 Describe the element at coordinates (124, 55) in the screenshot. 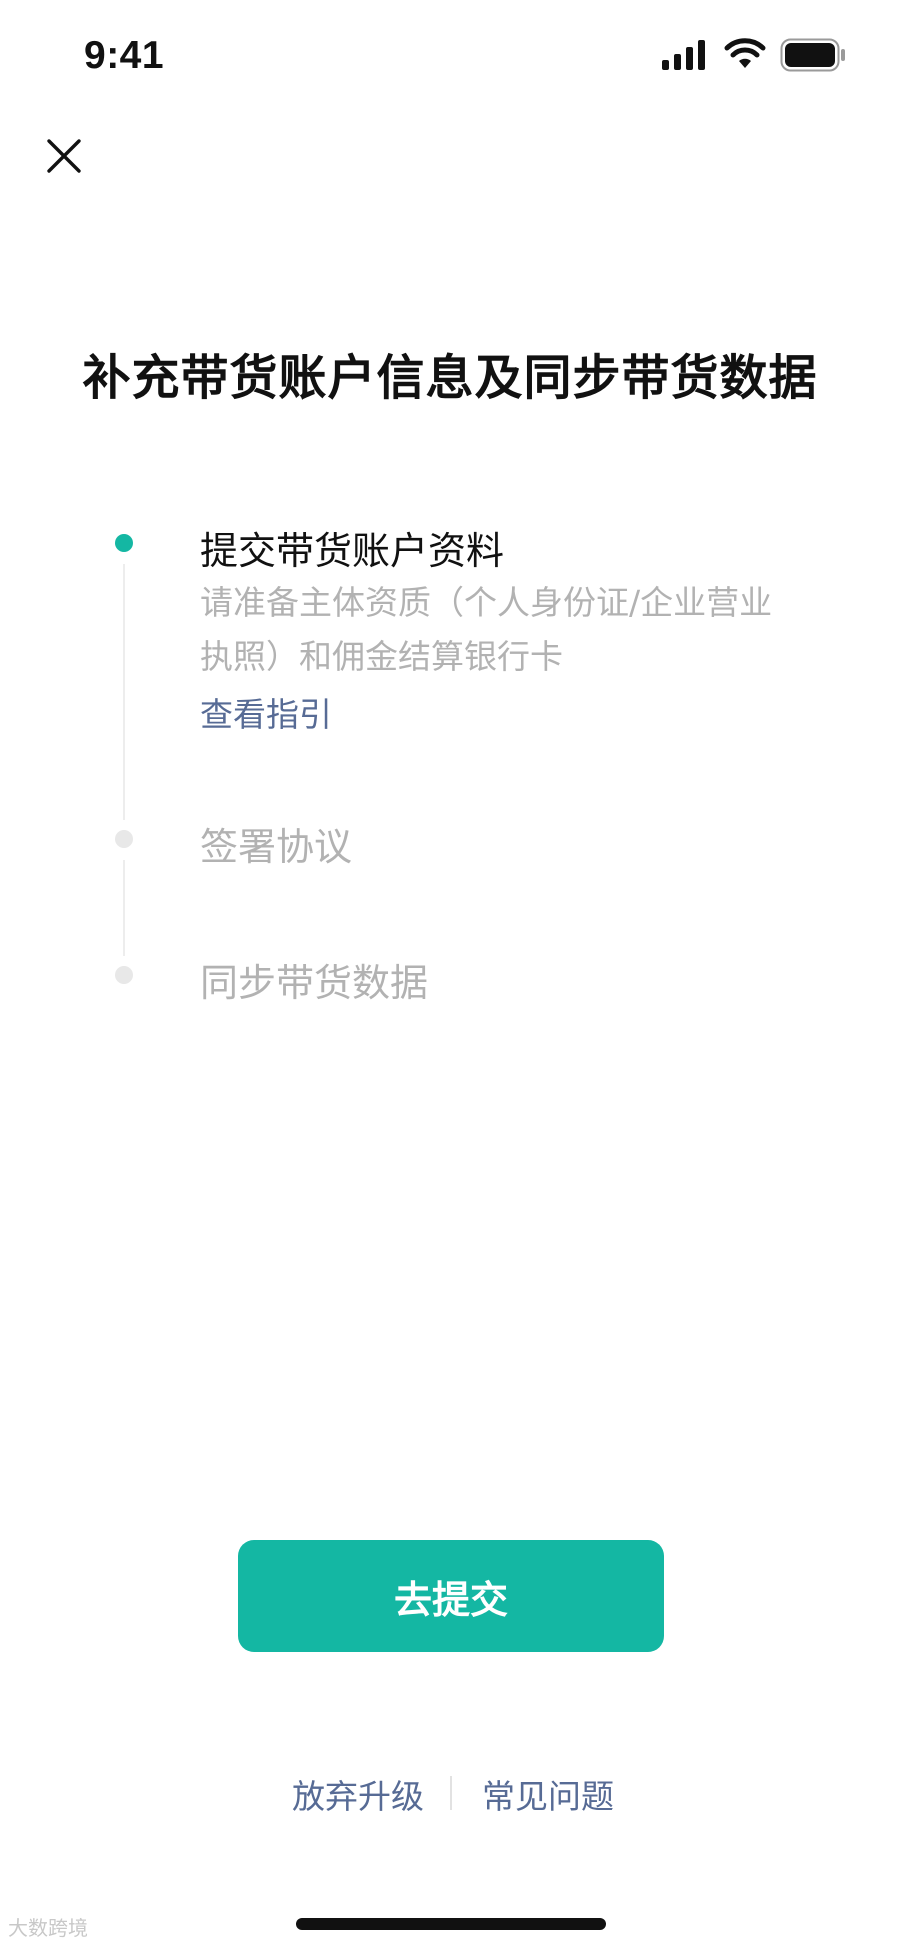

I see `status-time: 9:41` at that location.